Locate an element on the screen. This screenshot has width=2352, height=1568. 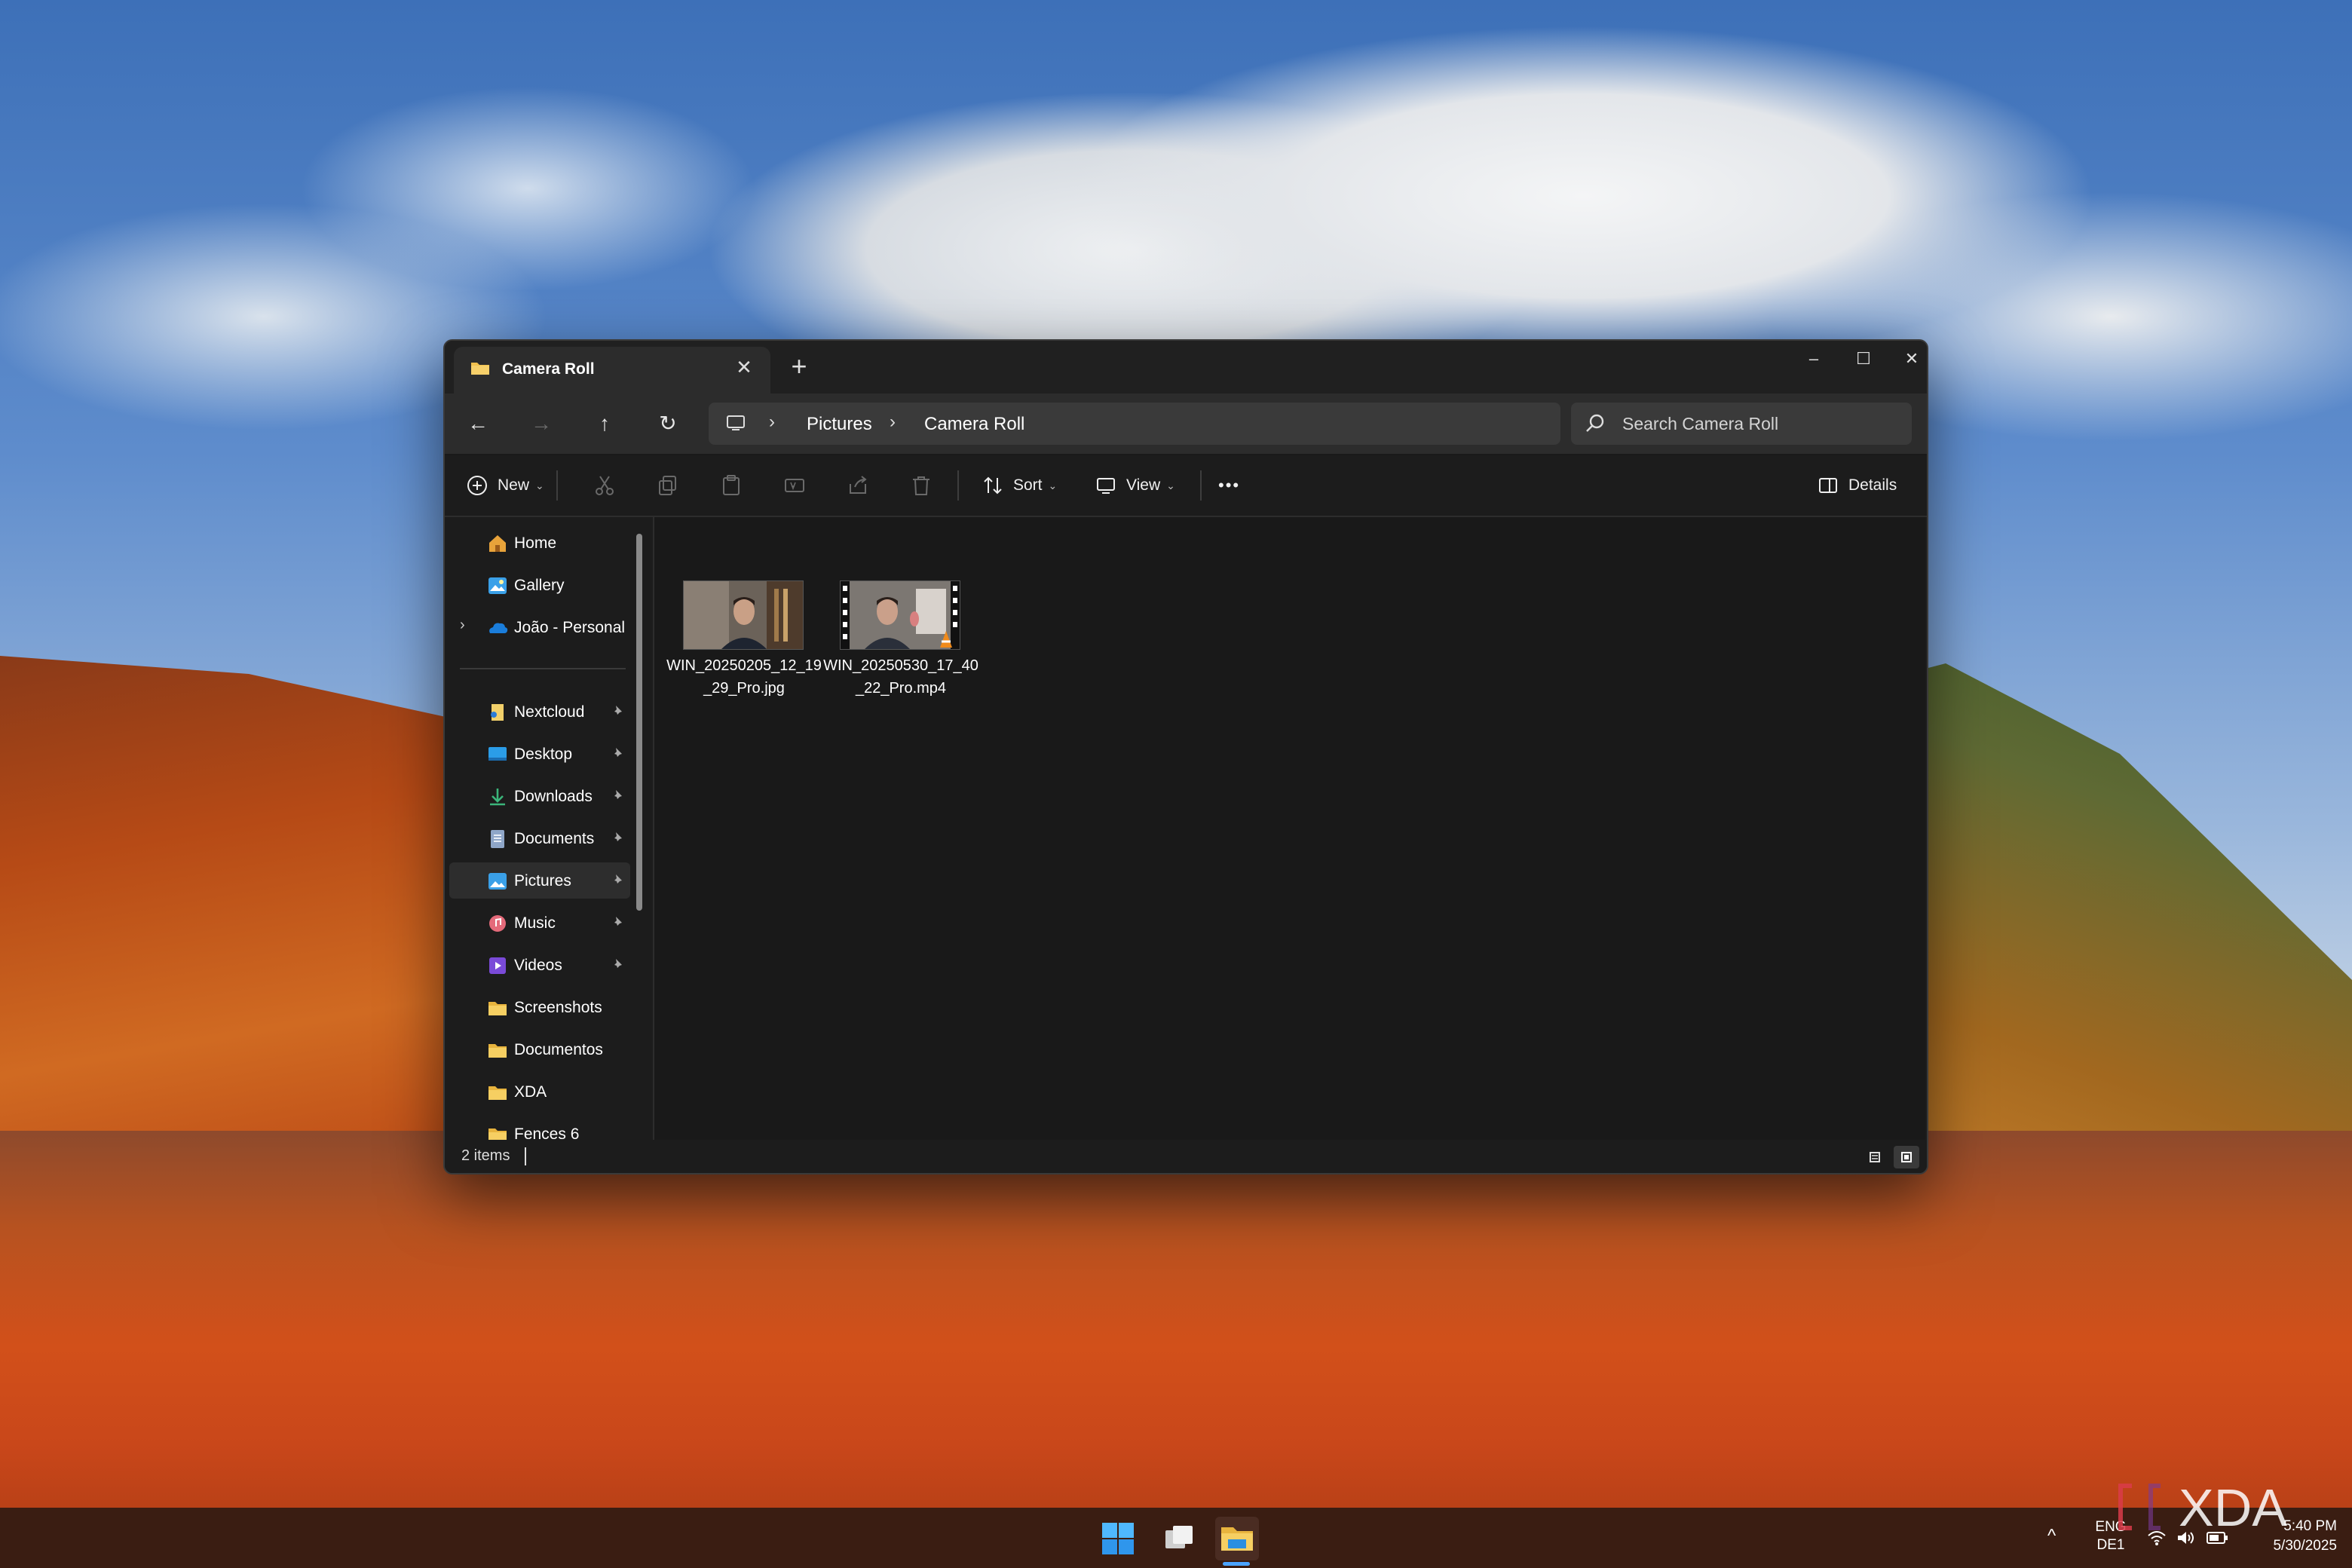
image-thumbnail is located at coordinates (743, 615).